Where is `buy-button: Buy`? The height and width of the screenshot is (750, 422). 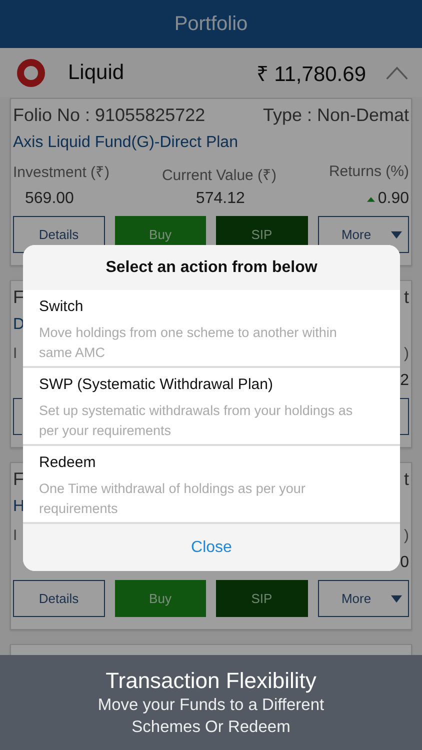
buy-button: Buy is located at coordinates (160, 598).